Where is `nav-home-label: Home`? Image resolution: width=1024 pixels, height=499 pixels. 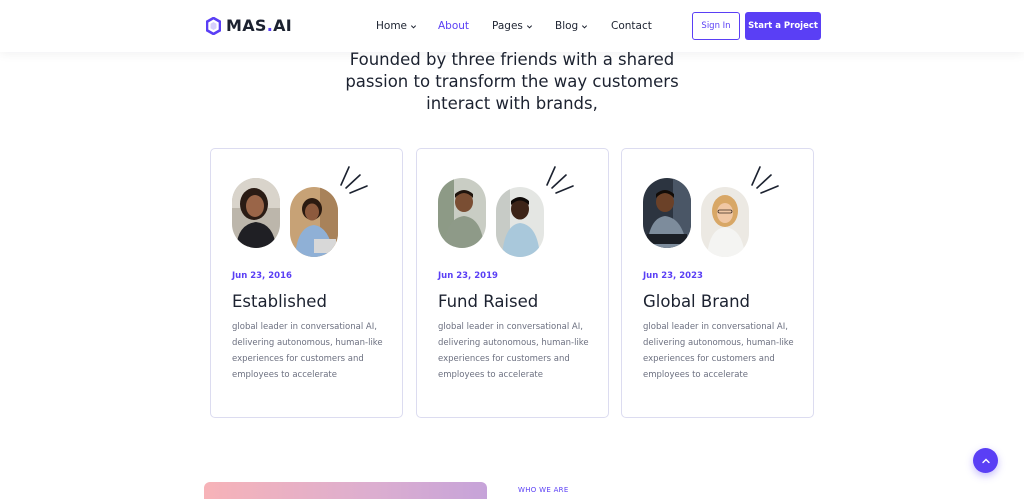 nav-home-label: Home is located at coordinates (392, 26).